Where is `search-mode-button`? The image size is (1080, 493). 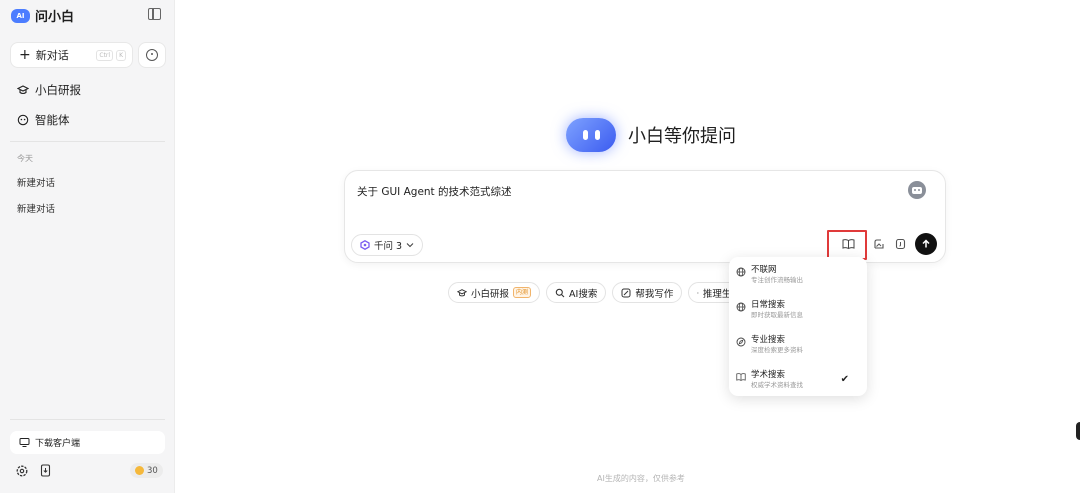 search-mode-button is located at coordinates (848, 244).